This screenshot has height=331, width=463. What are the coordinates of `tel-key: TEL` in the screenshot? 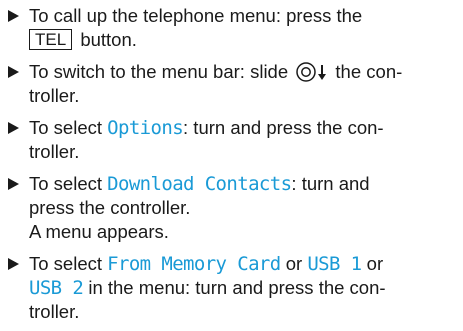 It's located at (51, 39).